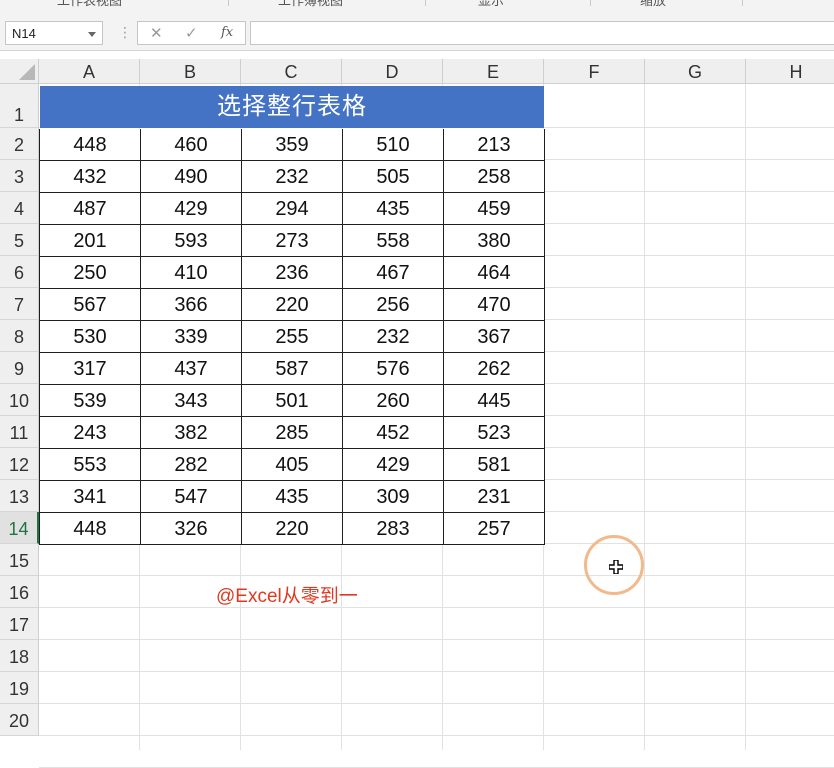 The height and width of the screenshot is (768, 834). Describe the element at coordinates (156, 33) in the screenshot. I see `cancel-icon: ✕` at that location.